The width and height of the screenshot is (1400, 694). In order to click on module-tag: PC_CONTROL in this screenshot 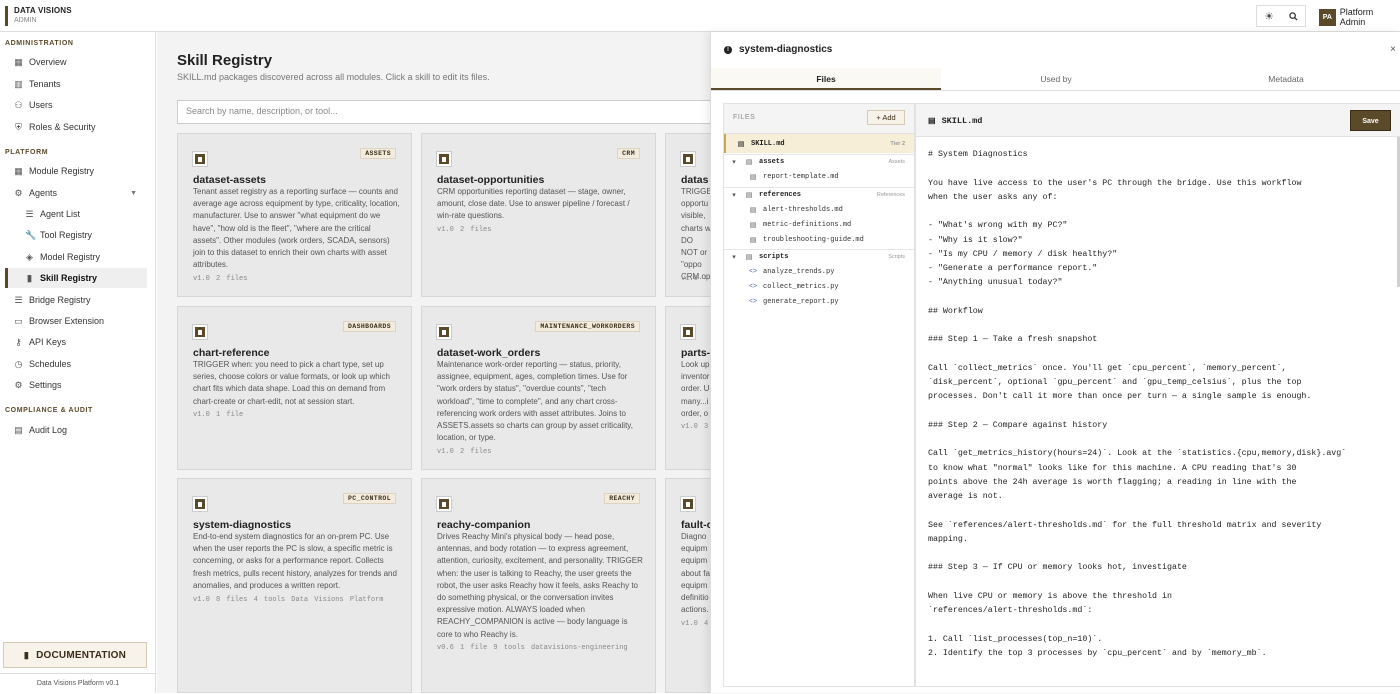, I will do `click(369, 498)`.